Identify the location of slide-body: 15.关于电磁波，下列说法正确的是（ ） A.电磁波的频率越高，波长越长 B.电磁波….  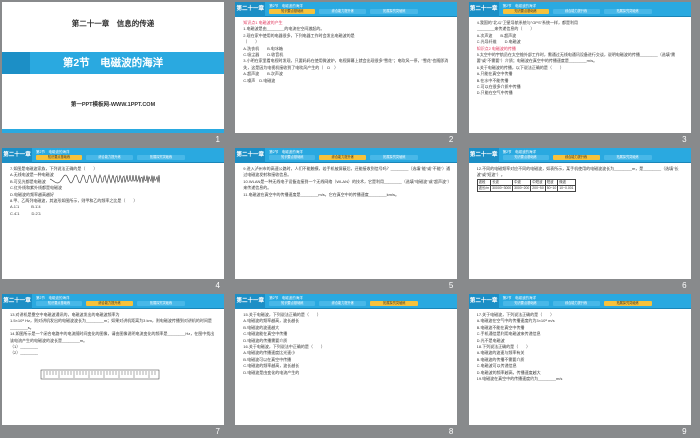
(347, 366).